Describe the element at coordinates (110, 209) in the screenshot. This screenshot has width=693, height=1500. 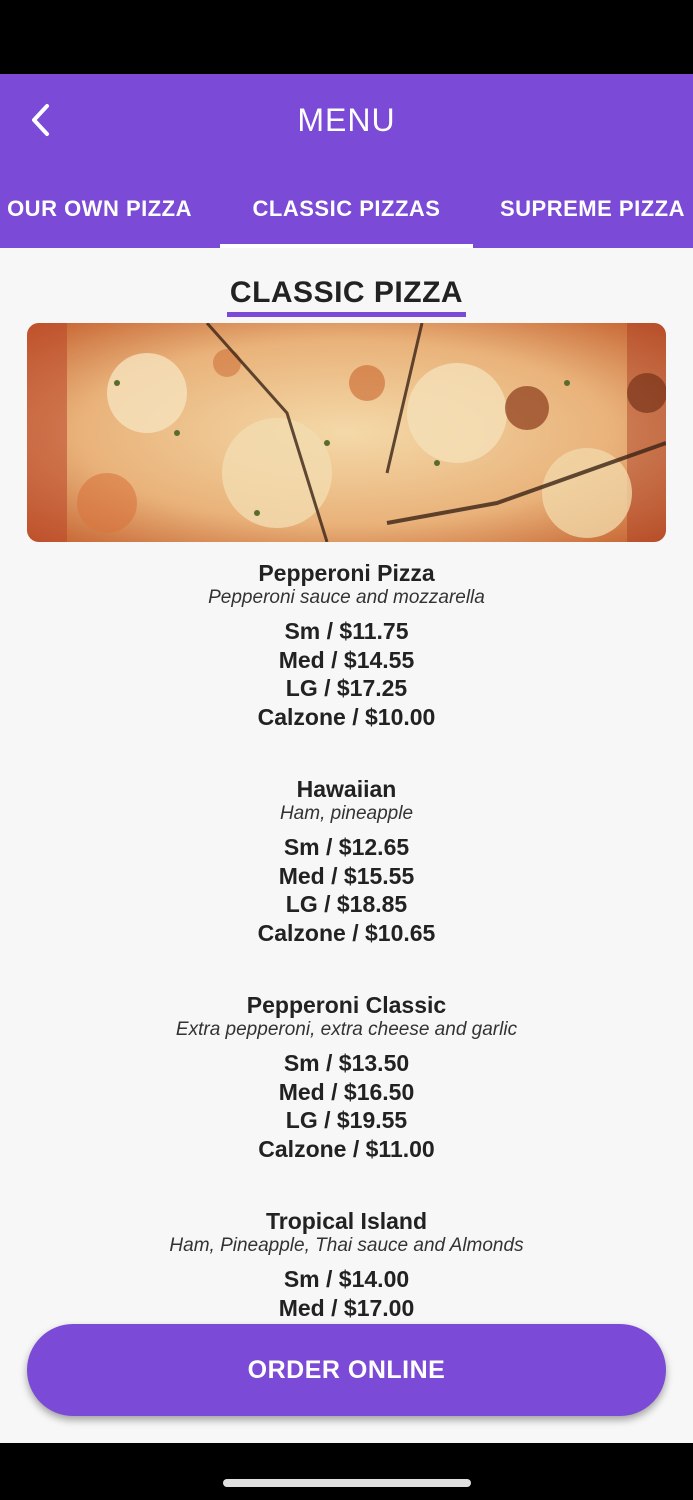
I see `tab-our-own-pizza: OUR OWN PIZZA` at that location.